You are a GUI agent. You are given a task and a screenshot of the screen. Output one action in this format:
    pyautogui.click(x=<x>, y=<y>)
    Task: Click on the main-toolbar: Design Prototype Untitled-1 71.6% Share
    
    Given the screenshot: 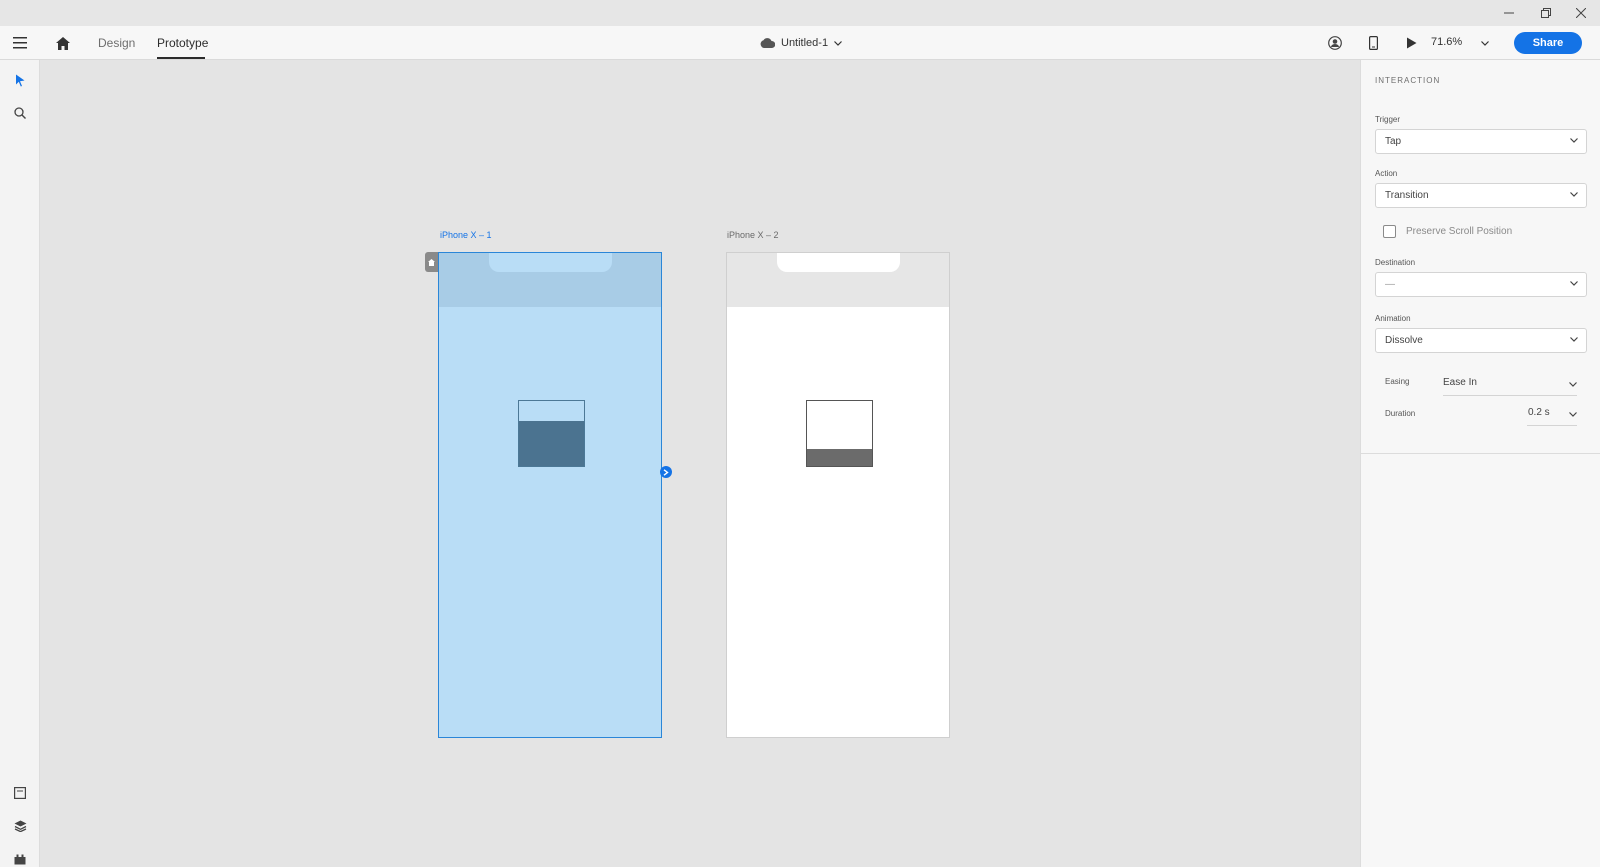 What is the action you would take?
    pyautogui.click(x=800, y=43)
    